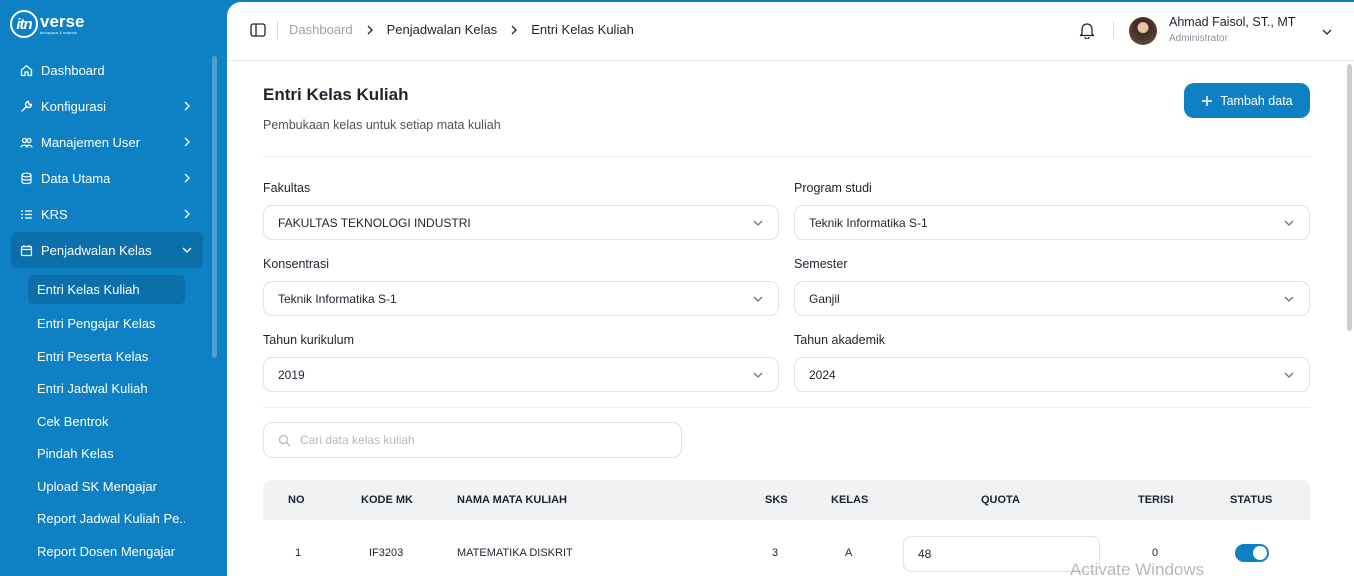  What do you see at coordinates (1256, 100) in the screenshot?
I see `add-data-label: Tambah data` at bounding box center [1256, 100].